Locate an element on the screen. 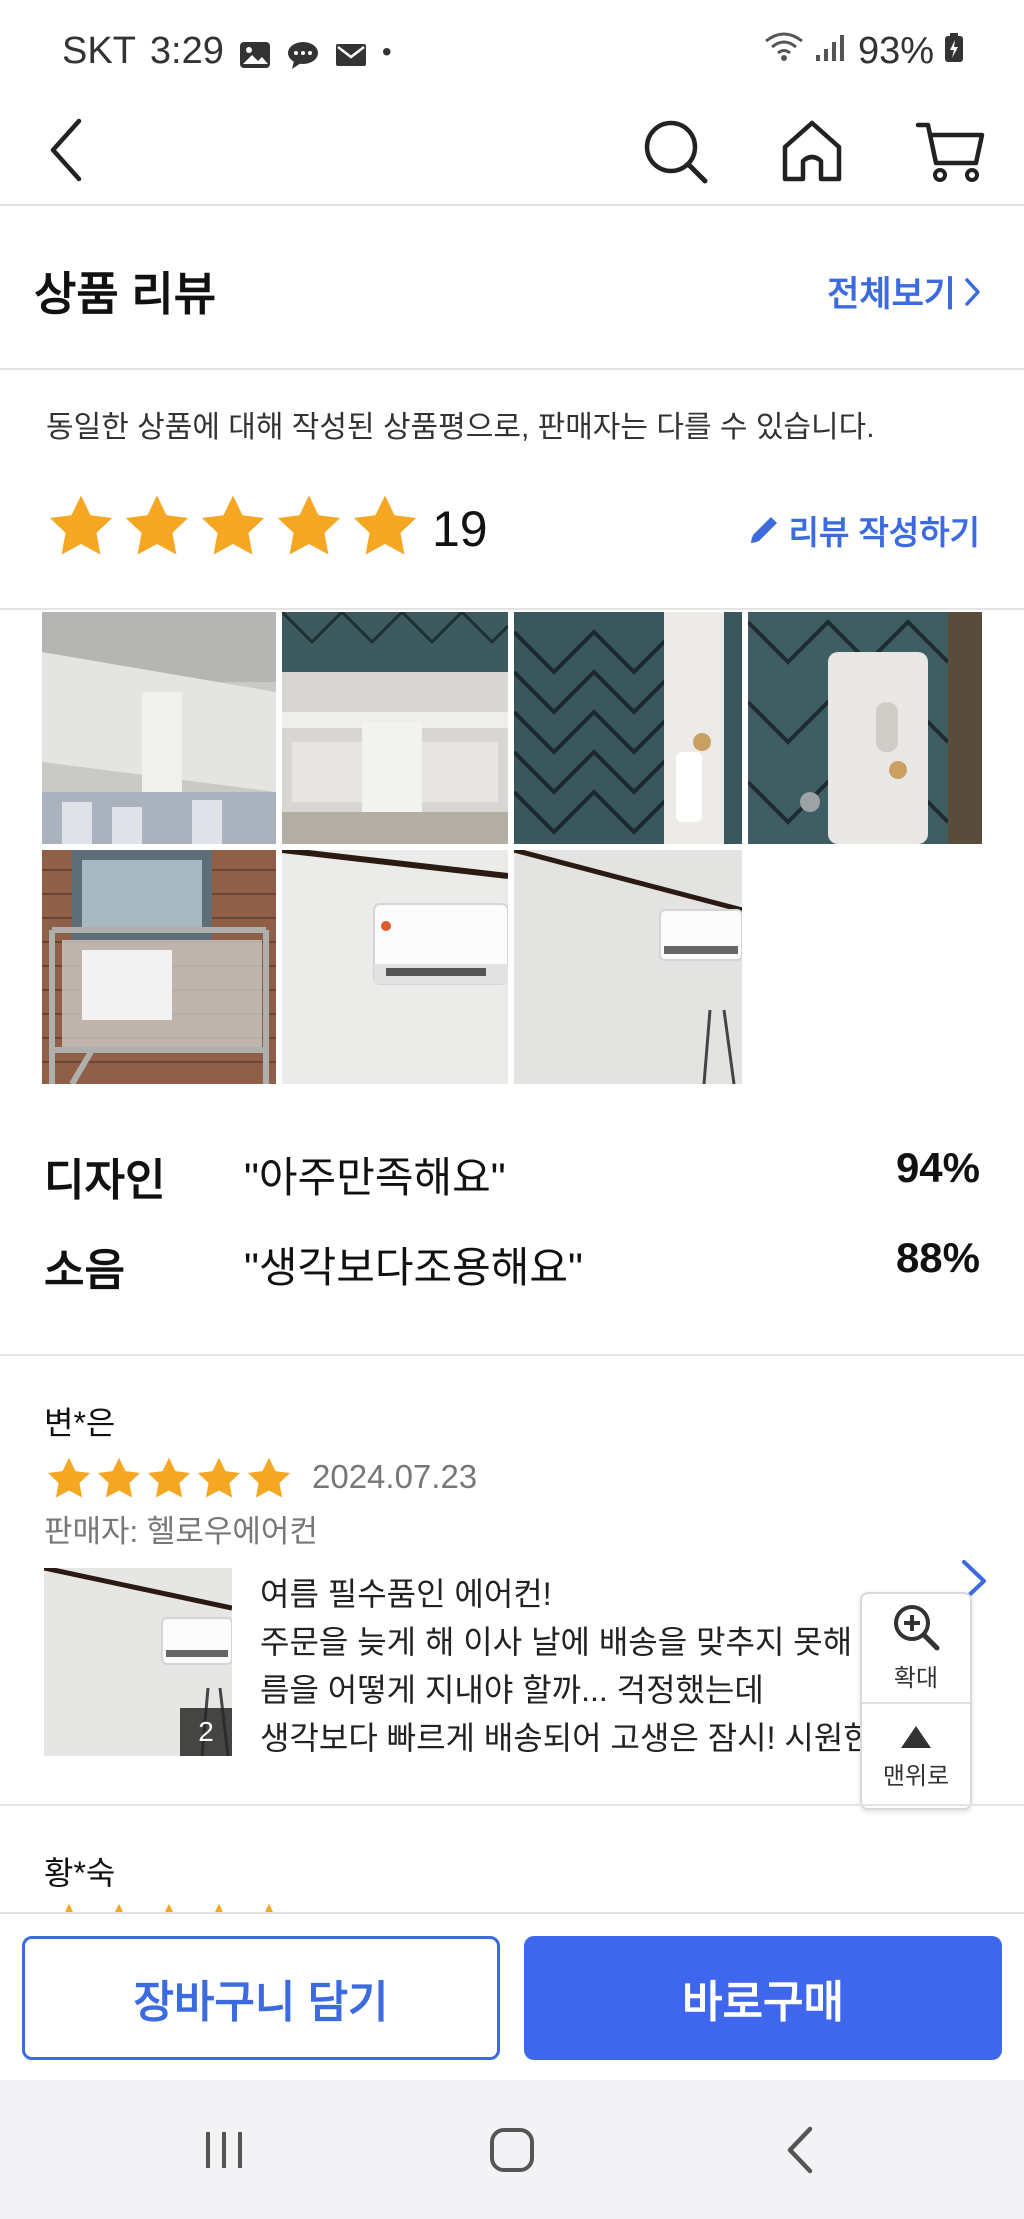  recent-apps-icon is located at coordinates (224, 2150).